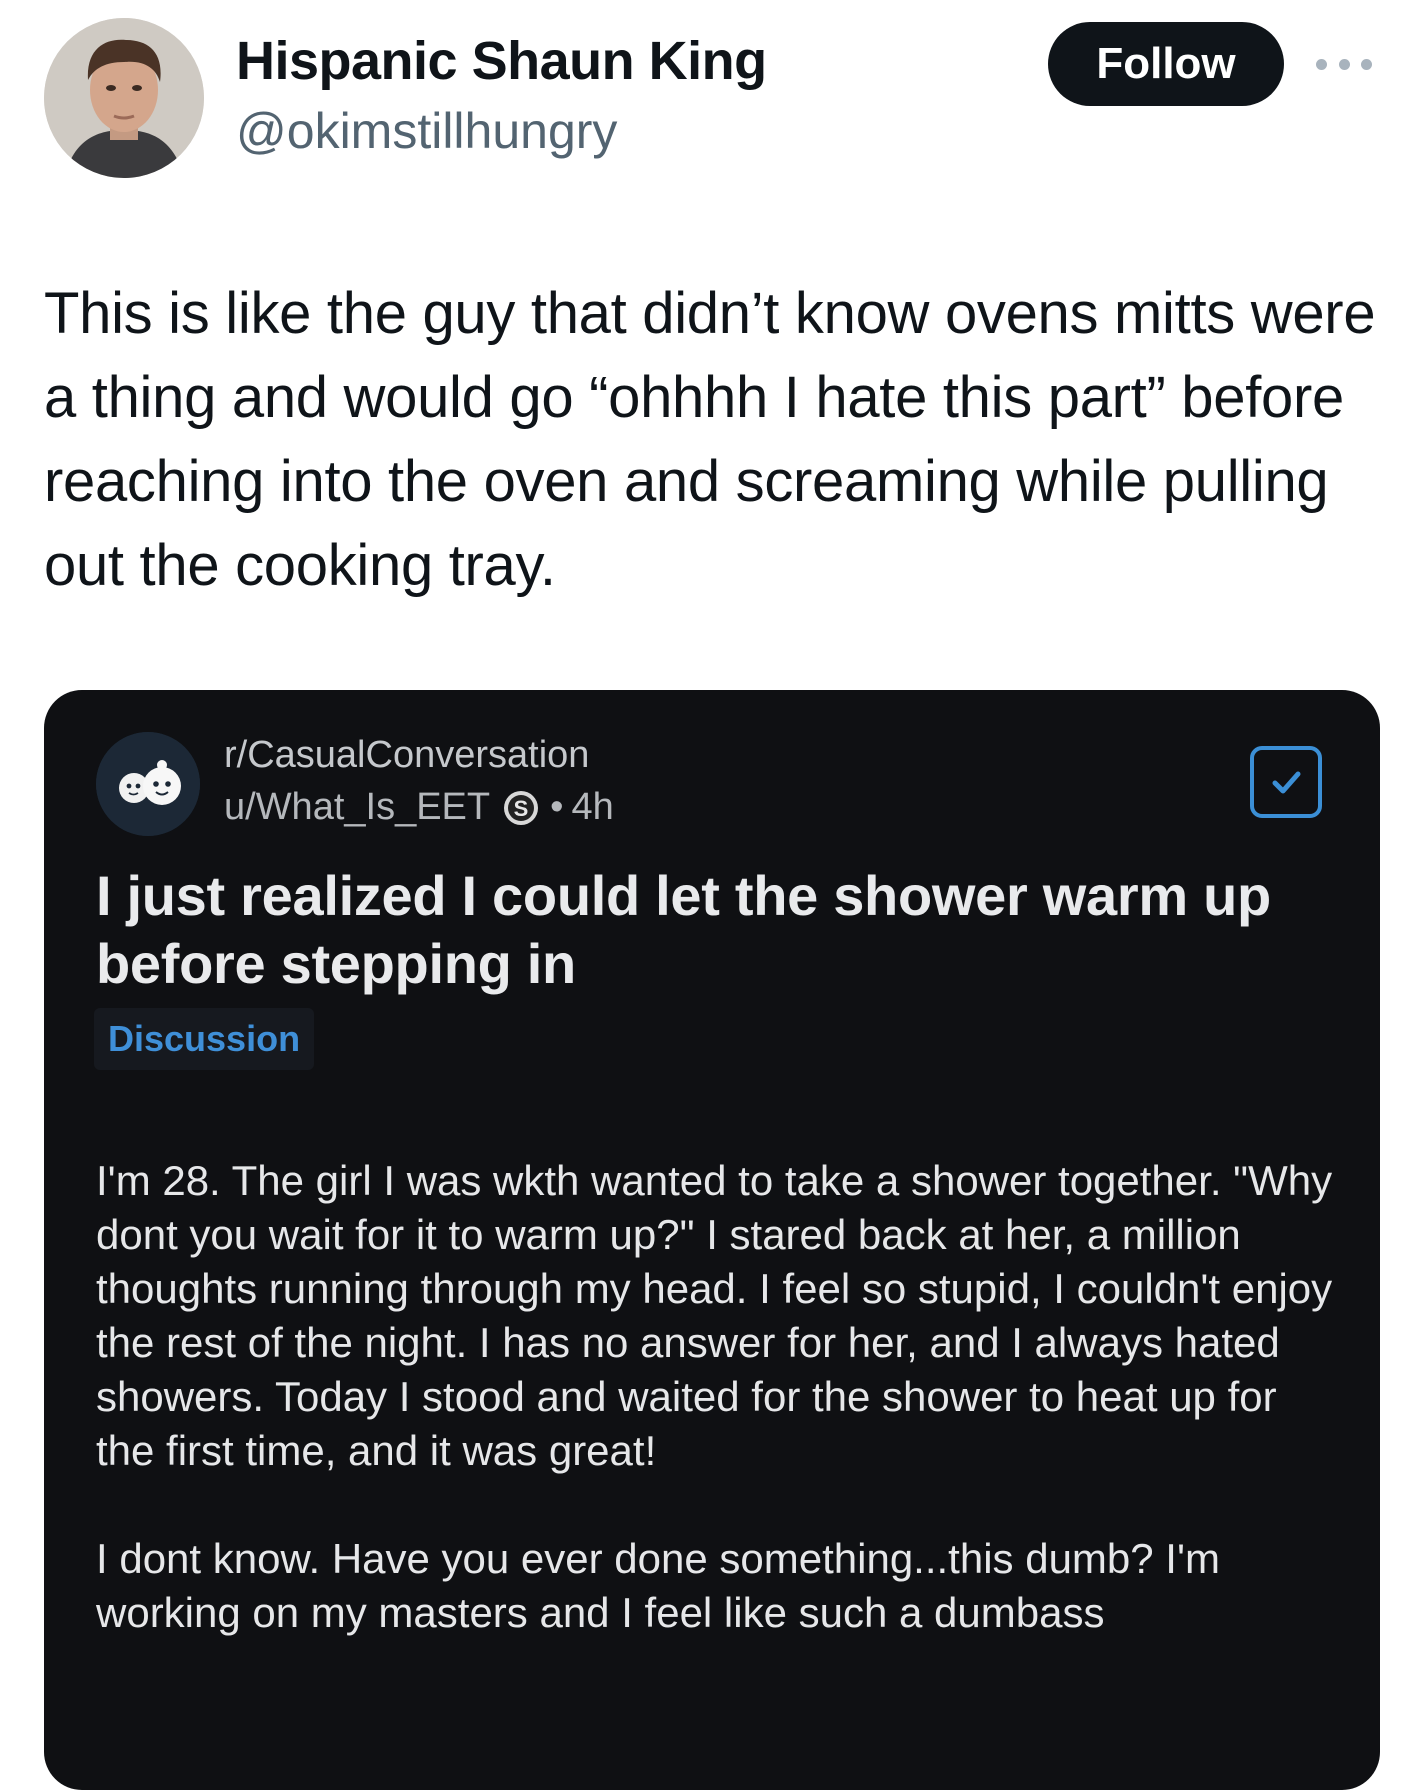 This screenshot has height=1790, width=1422. I want to click on author-avatar, so click(124, 98).